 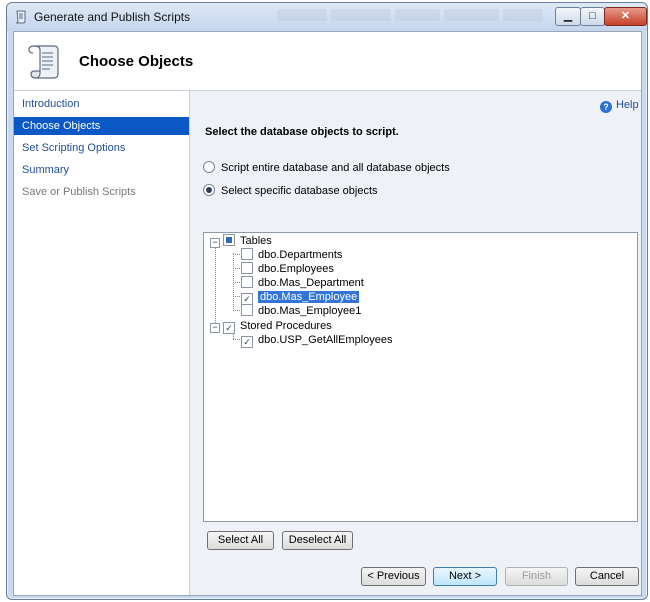 What do you see at coordinates (327, 61) in the screenshot?
I see `page-header: Choose Objects` at bounding box center [327, 61].